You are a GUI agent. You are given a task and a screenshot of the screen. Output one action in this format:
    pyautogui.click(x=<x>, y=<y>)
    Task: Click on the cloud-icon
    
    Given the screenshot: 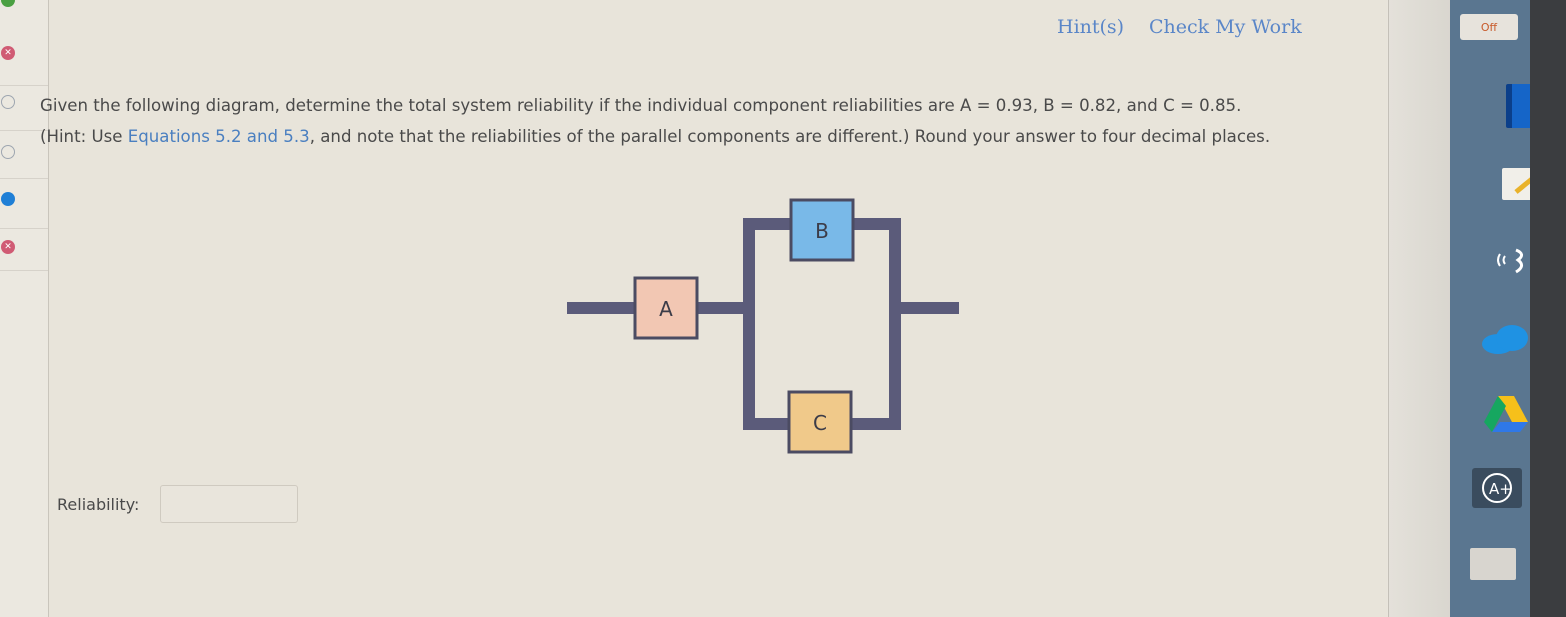 What is the action you would take?
    pyautogui.click(x=1505, y=339)
    